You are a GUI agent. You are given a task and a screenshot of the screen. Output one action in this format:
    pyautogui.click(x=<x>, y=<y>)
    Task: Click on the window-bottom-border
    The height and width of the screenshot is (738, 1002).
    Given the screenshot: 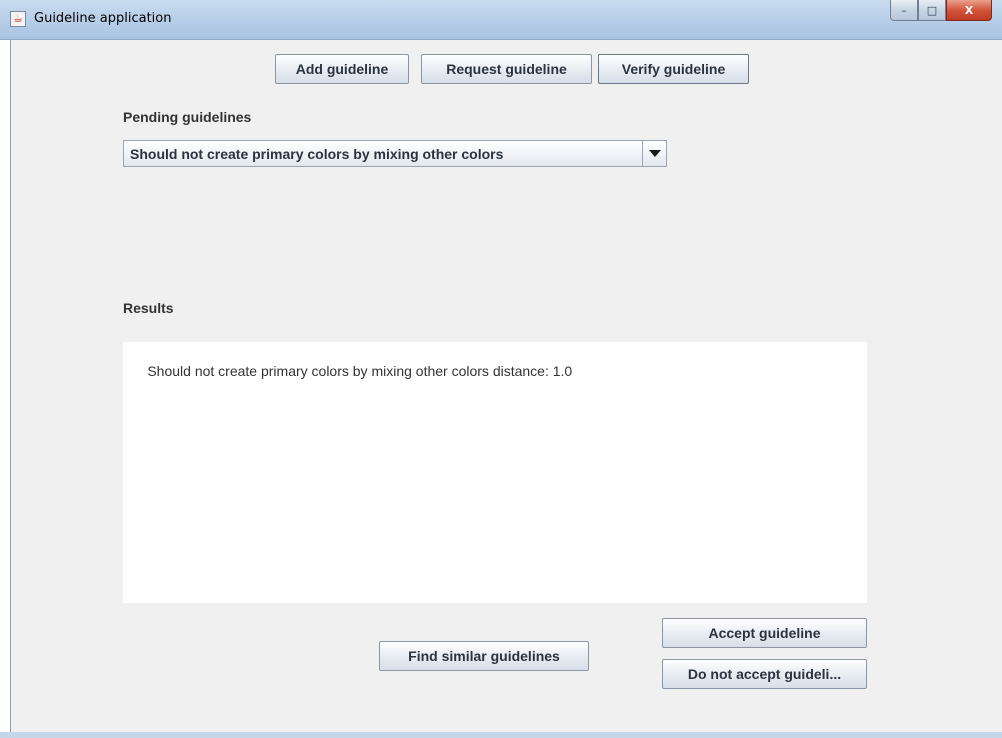 What is the action you would take?
    pyautogui.click(x=501, y=735)
    